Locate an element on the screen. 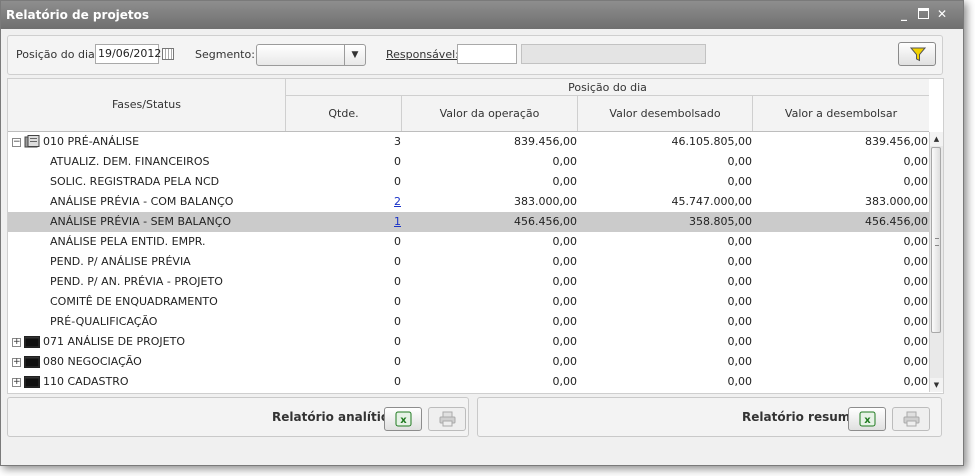 The height and width of the screenshot is (476, 975). cell-value: 383.000,00 is located at coordinates (545, 201).